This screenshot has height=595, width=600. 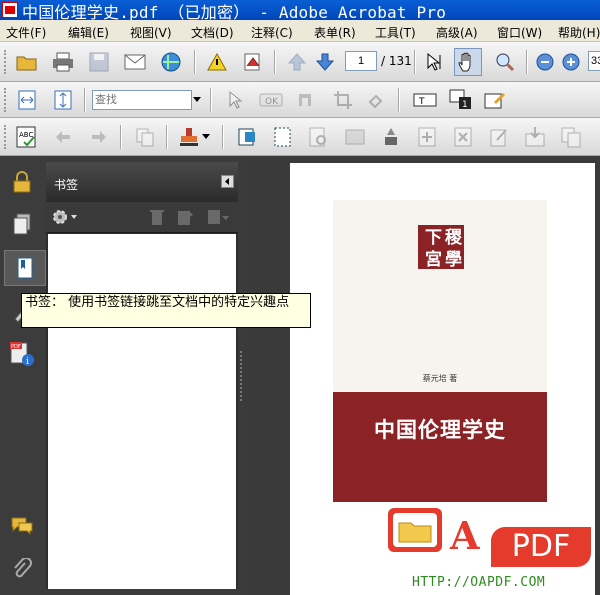 I want to click on bookmarks-toolbar, so click(x=142, y=217).